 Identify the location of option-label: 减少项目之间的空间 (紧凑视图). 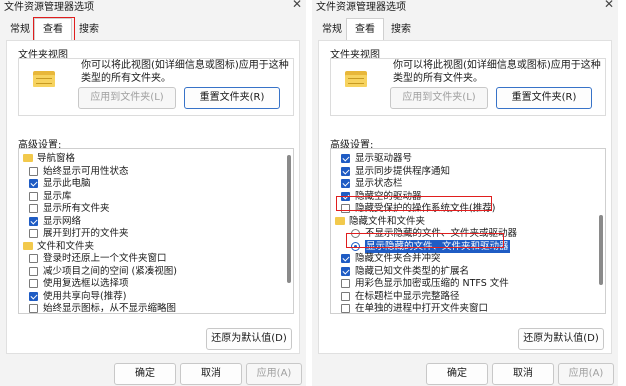
(110, 271).